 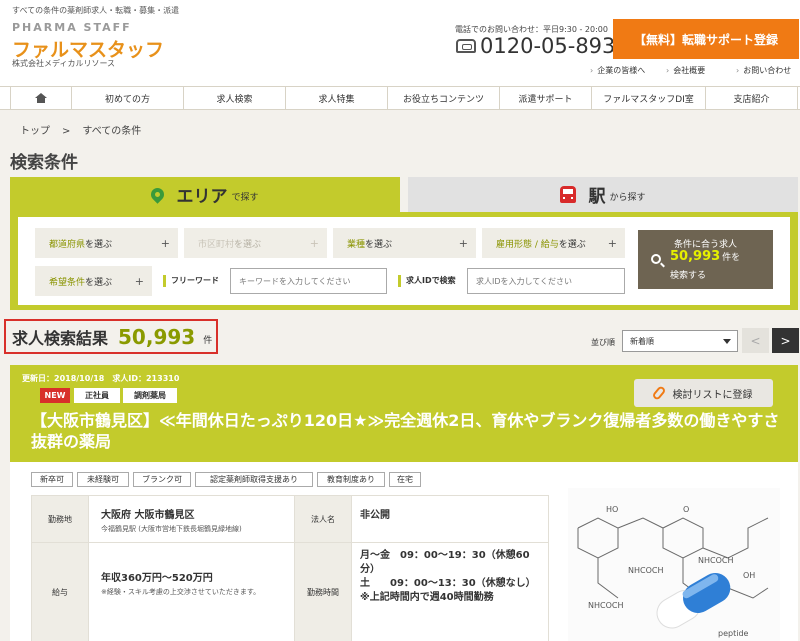 What do you see at coordinates (785, 340) in the screenshot?
I see `next-page-button: >` at bounding box center [785, 340].